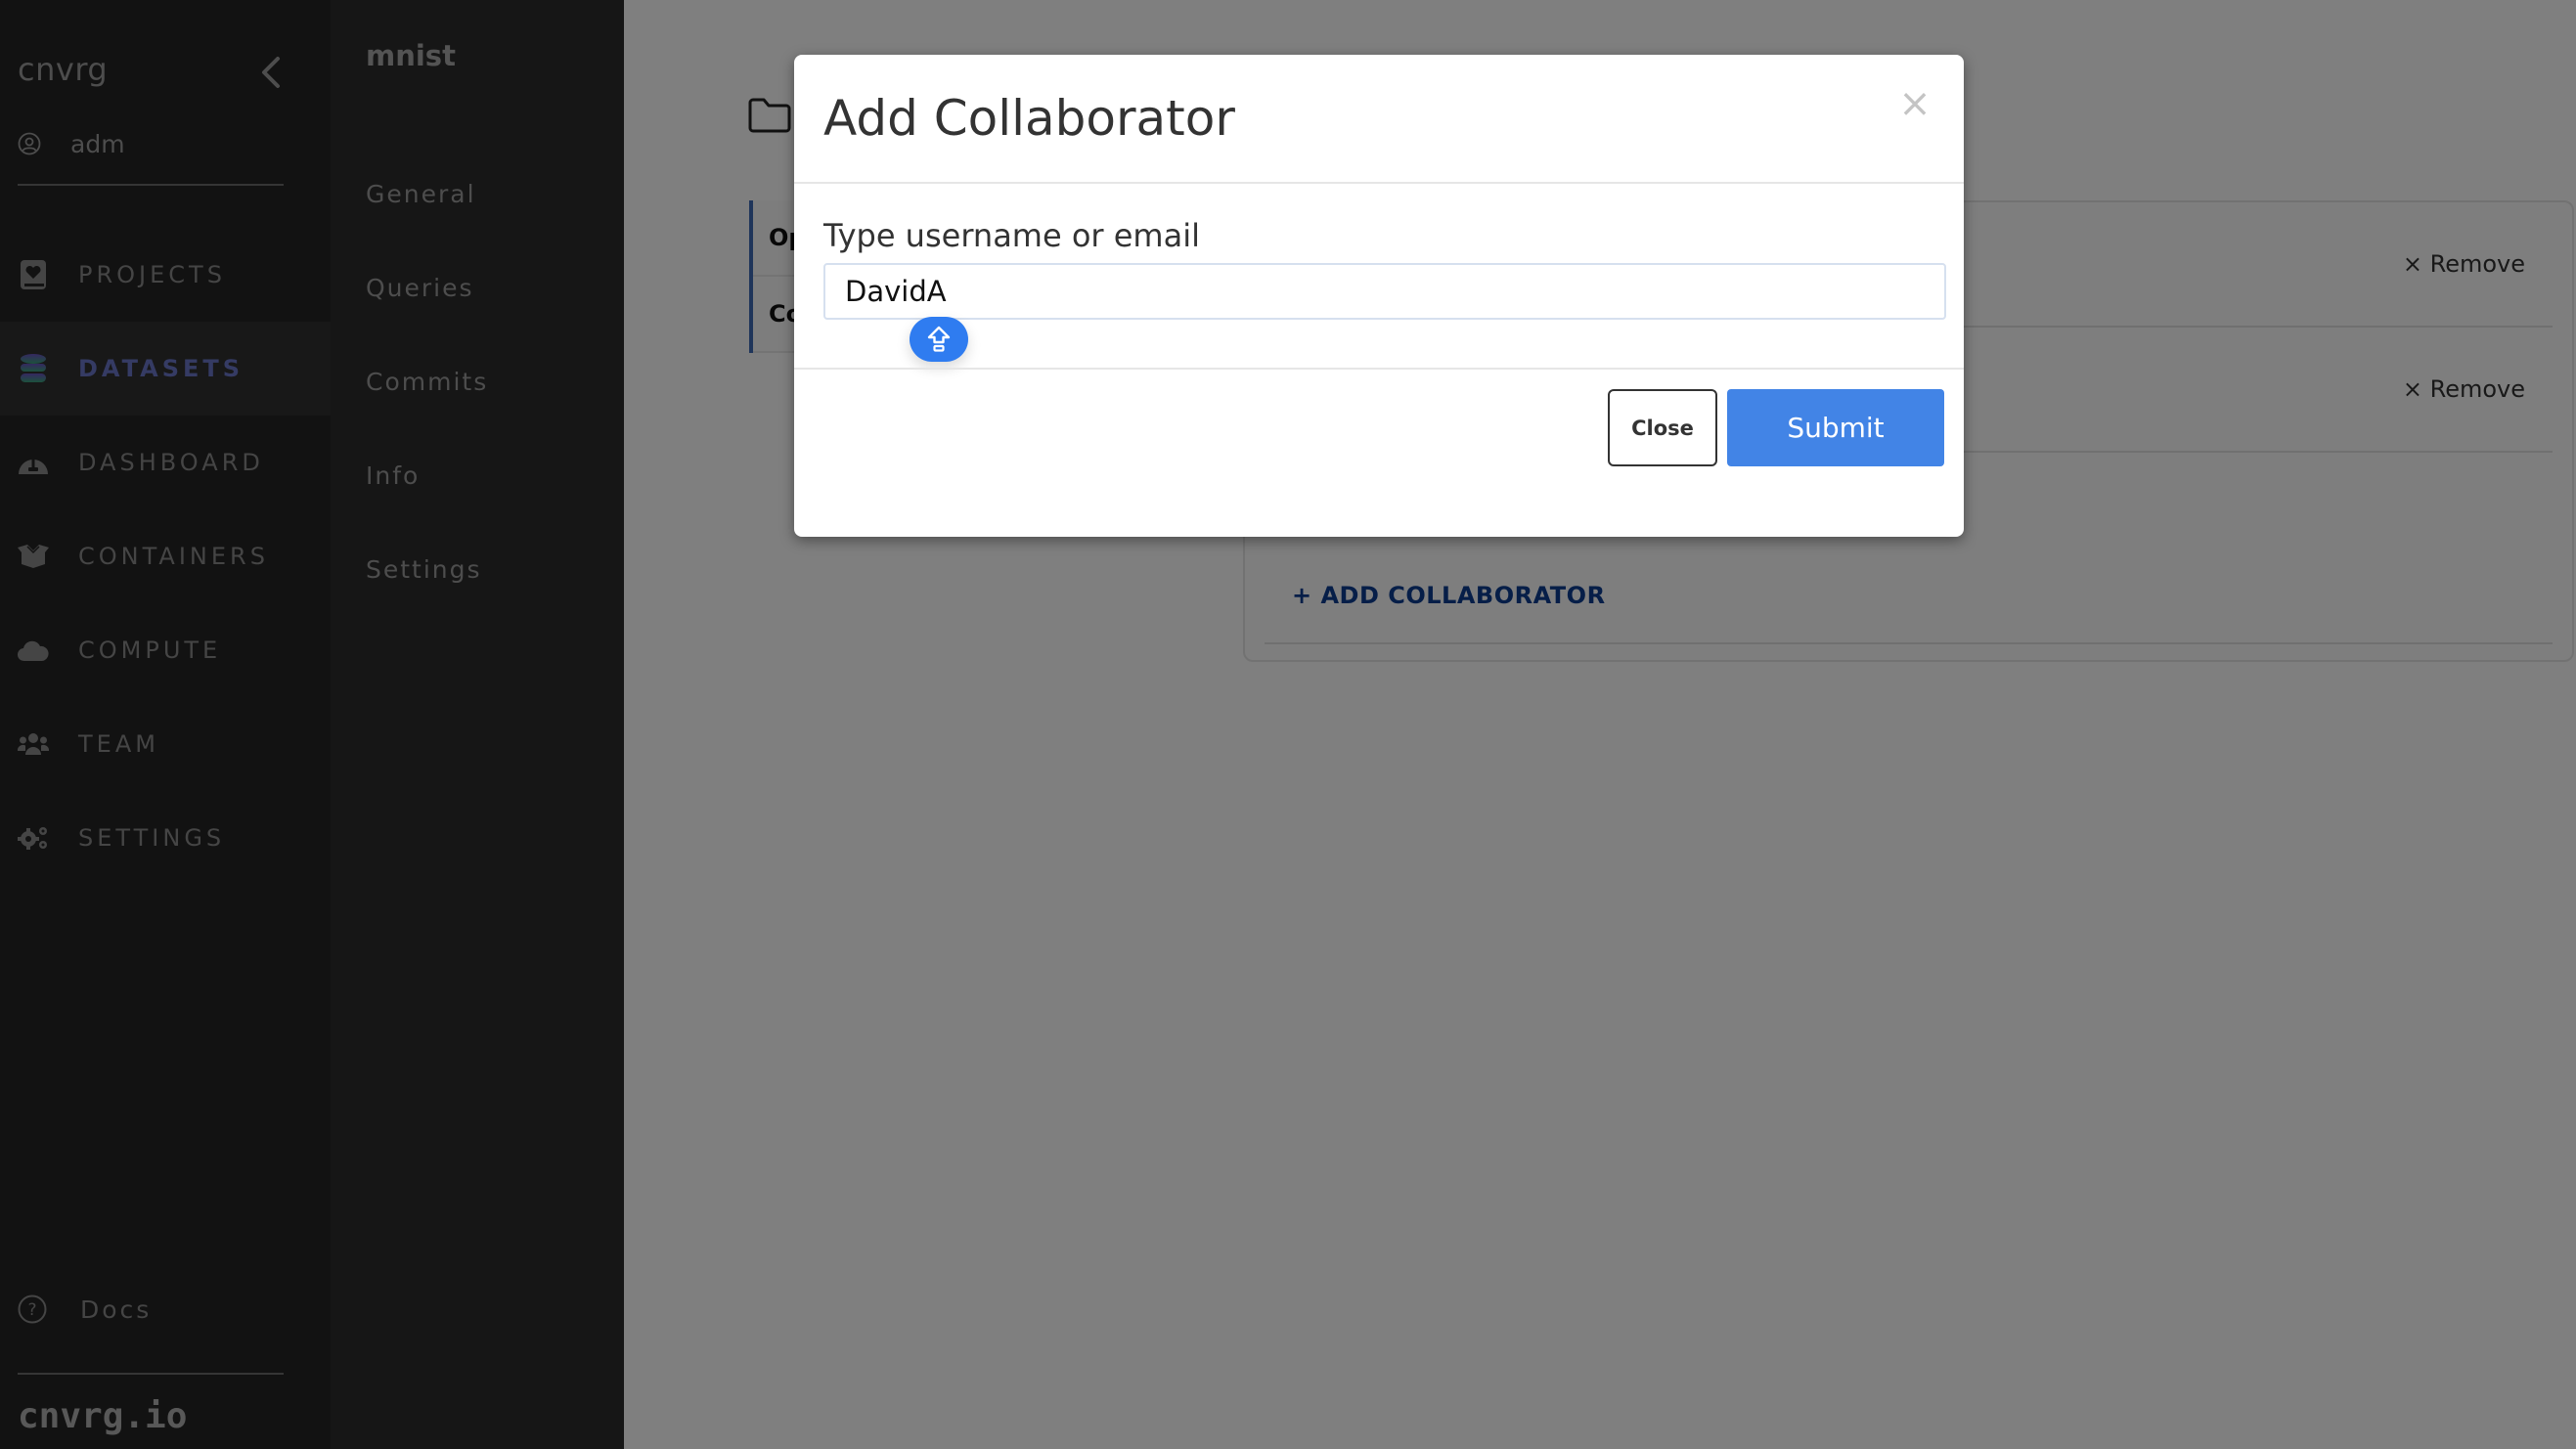 The height and width of the screenshot is (1449, 2576). I want to click on submit-button: Submit, so click(1835, 427).